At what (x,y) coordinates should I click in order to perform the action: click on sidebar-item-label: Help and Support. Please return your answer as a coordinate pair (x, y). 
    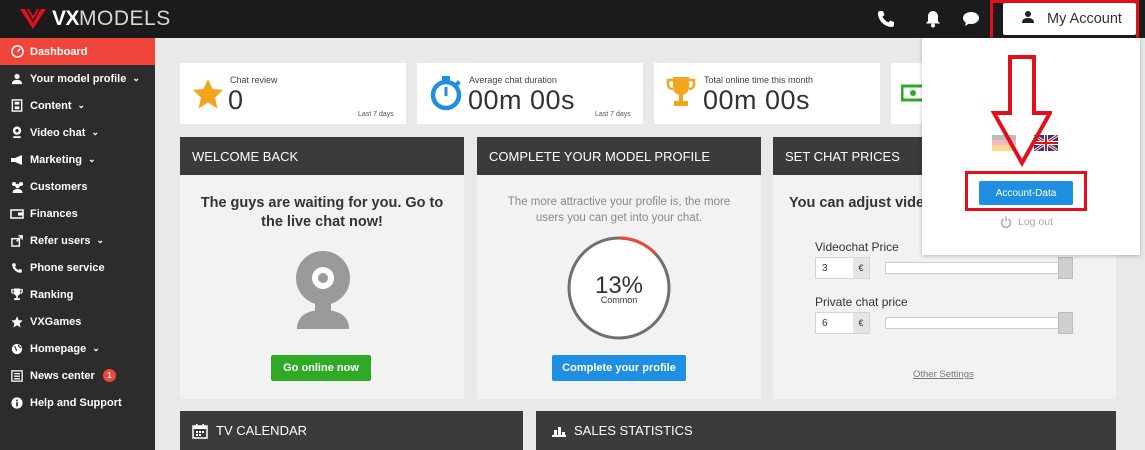
    Looking at the image, I should click on (76, 402).